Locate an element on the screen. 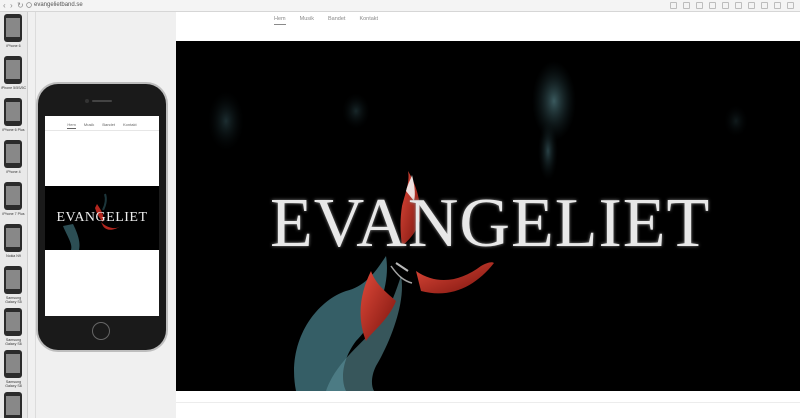 The image size is (800, 418). forward-button: › is located at coordinates (11, 5).